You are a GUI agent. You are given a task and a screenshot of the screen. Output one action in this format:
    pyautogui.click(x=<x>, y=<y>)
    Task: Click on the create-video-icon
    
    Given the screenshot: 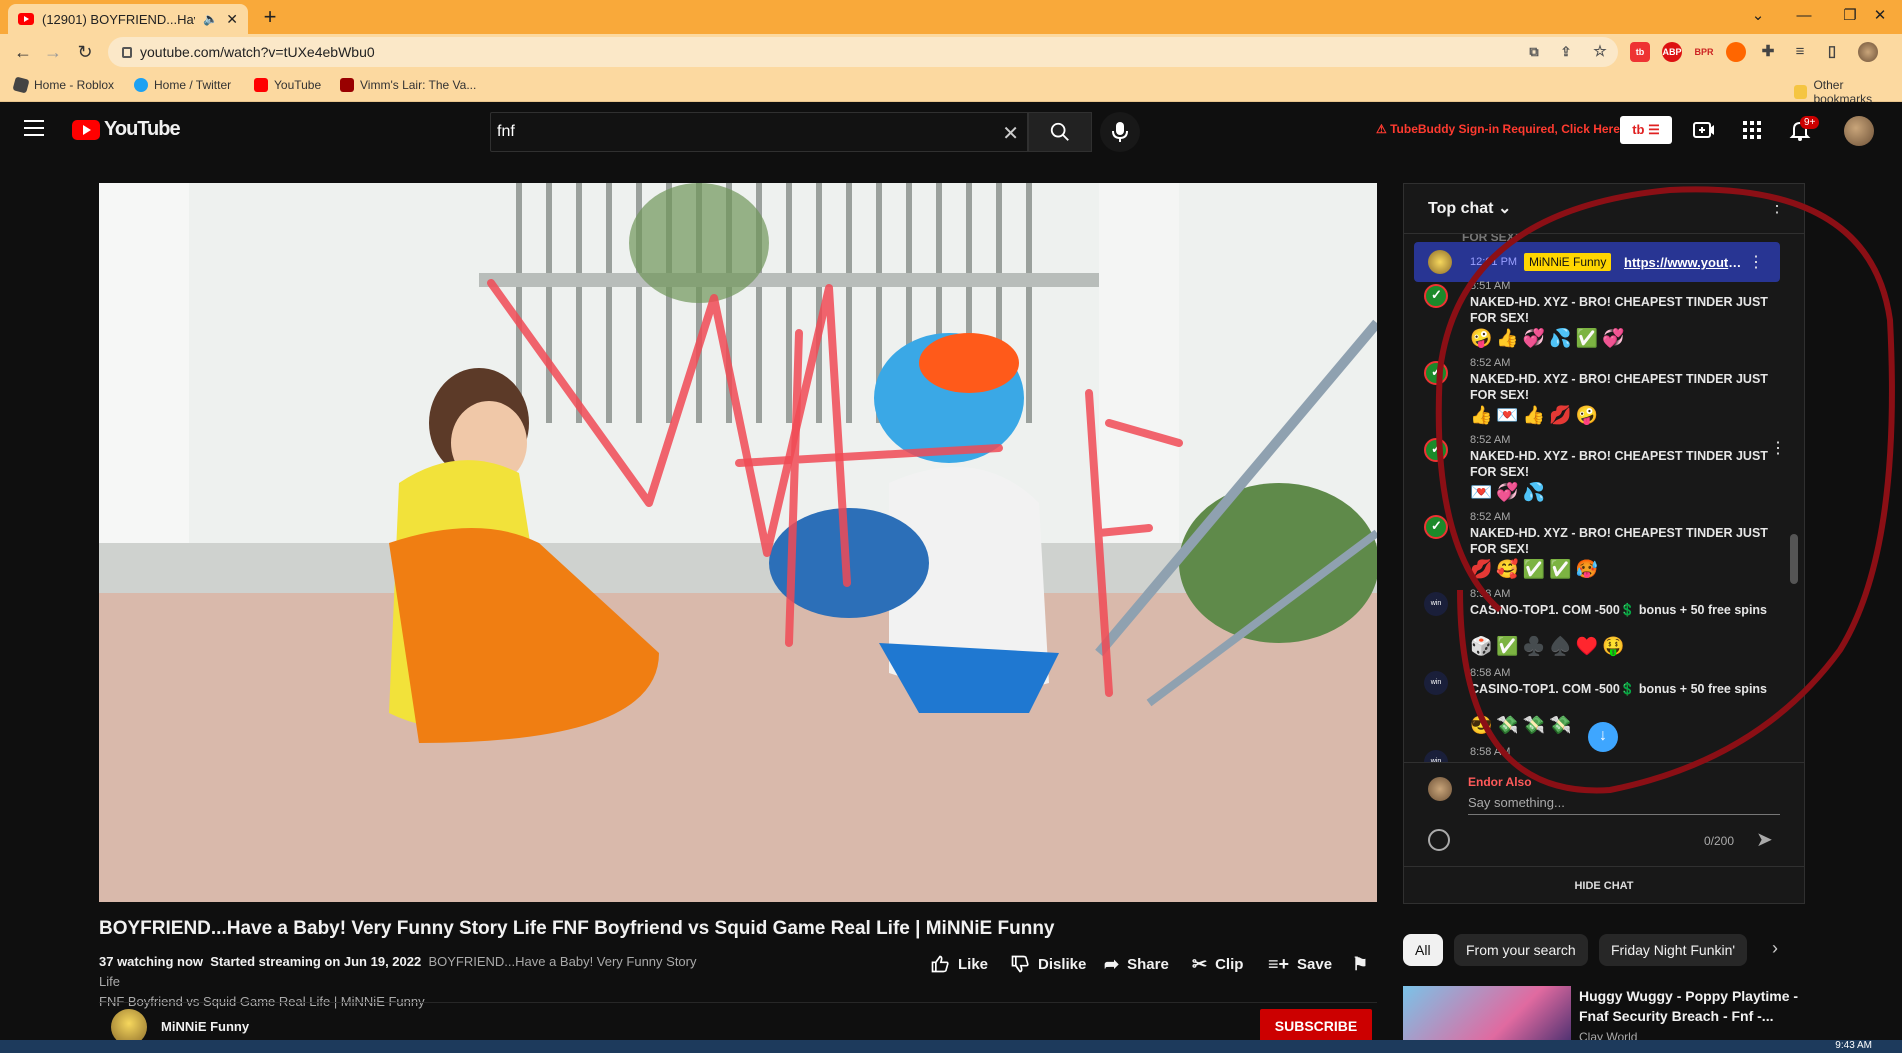 What is the action you would take?
    pyautogui.click(x=1704, y=130)
    